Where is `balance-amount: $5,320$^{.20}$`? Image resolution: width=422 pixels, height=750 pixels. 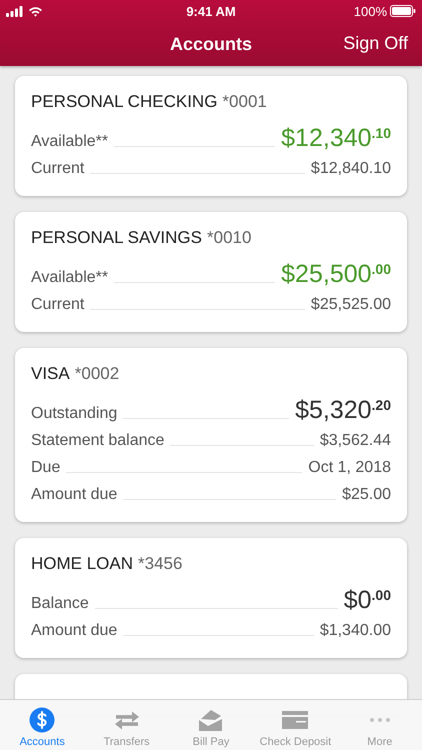
balance-amount: $5,320$^{.20}$ is located at coordinates (343, 410).